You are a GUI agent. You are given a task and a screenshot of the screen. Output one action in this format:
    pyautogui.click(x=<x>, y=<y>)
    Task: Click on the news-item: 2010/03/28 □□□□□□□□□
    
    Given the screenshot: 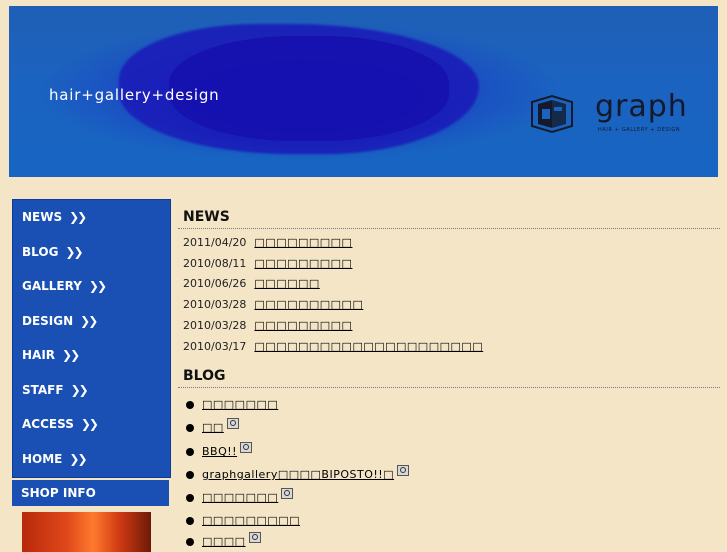 What is the action you would take?
    pyautogui.click(x=267, y=325)
    